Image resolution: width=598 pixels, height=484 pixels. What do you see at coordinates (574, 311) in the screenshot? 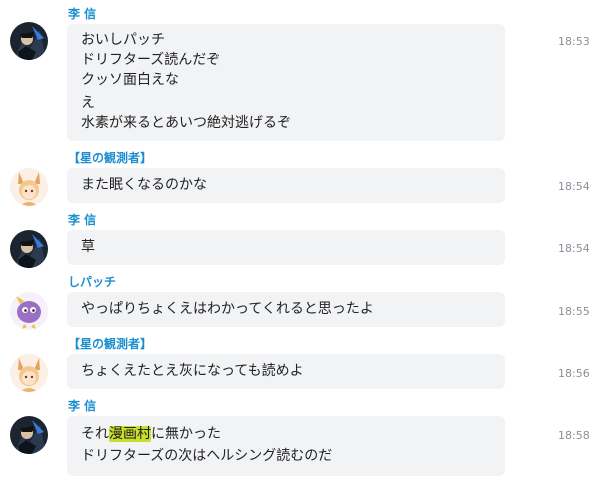
I see `message-timestamp: 18:55` at bounding box center [574, 311].